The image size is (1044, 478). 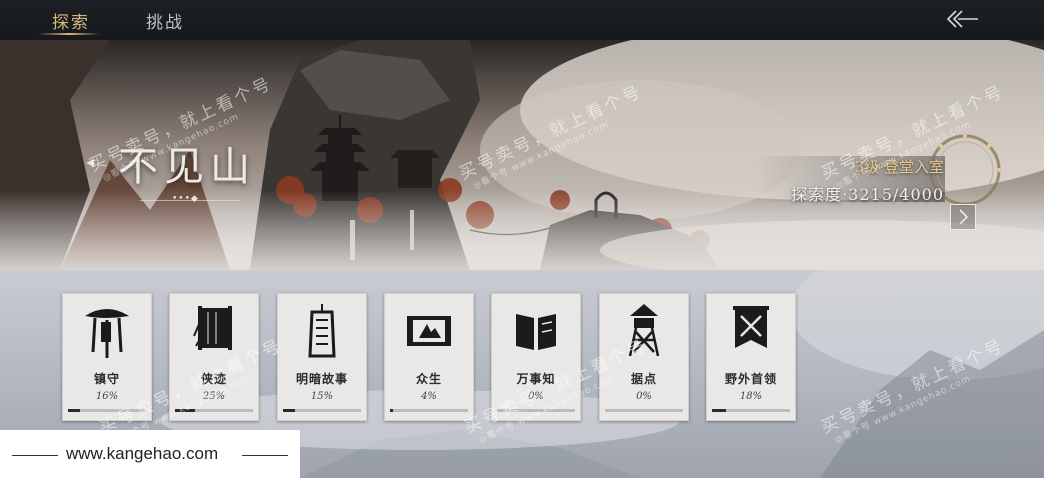 What do you see at coordinates (69, 34) in the screenshot?
I see `active-tab-underline` at bounding box center [69, 34].